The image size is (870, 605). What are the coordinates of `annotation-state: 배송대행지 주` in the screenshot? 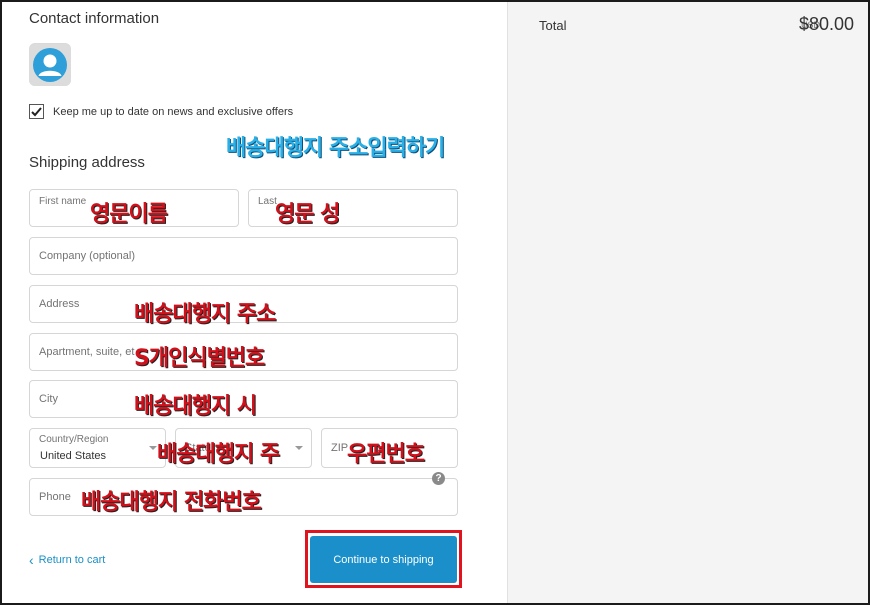 It's located at (218, 454).